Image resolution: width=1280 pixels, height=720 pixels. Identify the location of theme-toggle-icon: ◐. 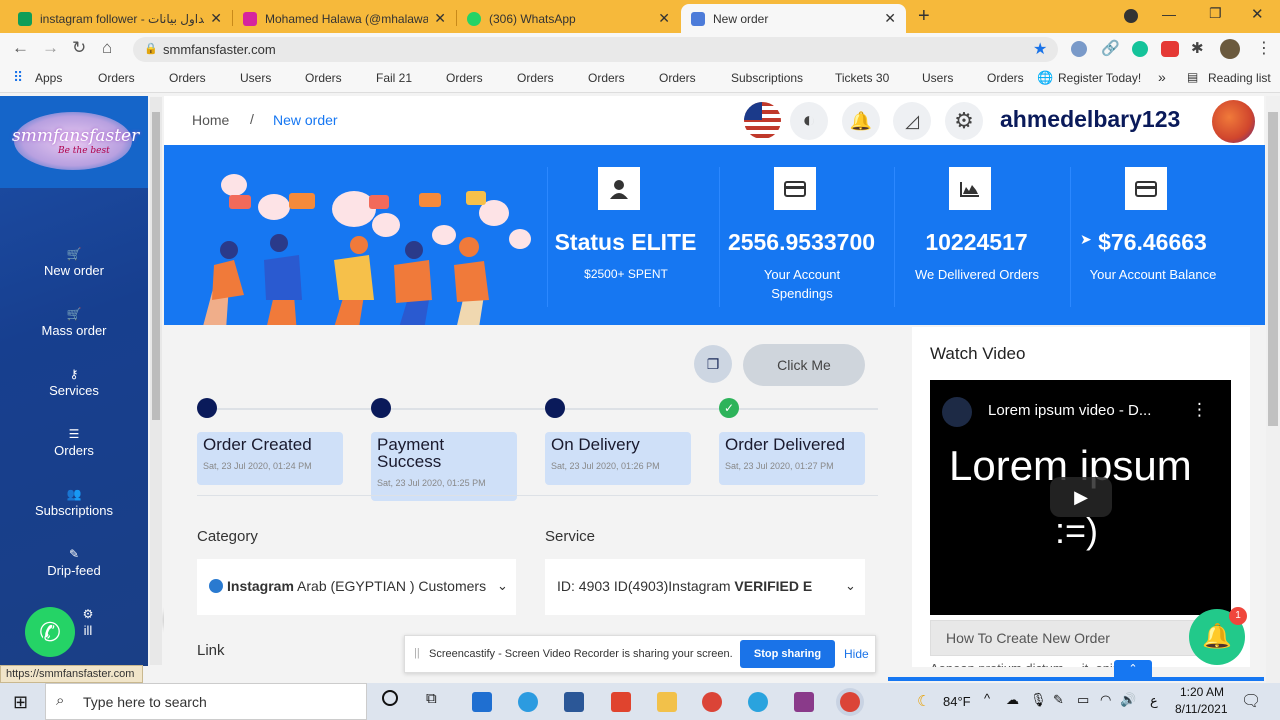
(809, 121).